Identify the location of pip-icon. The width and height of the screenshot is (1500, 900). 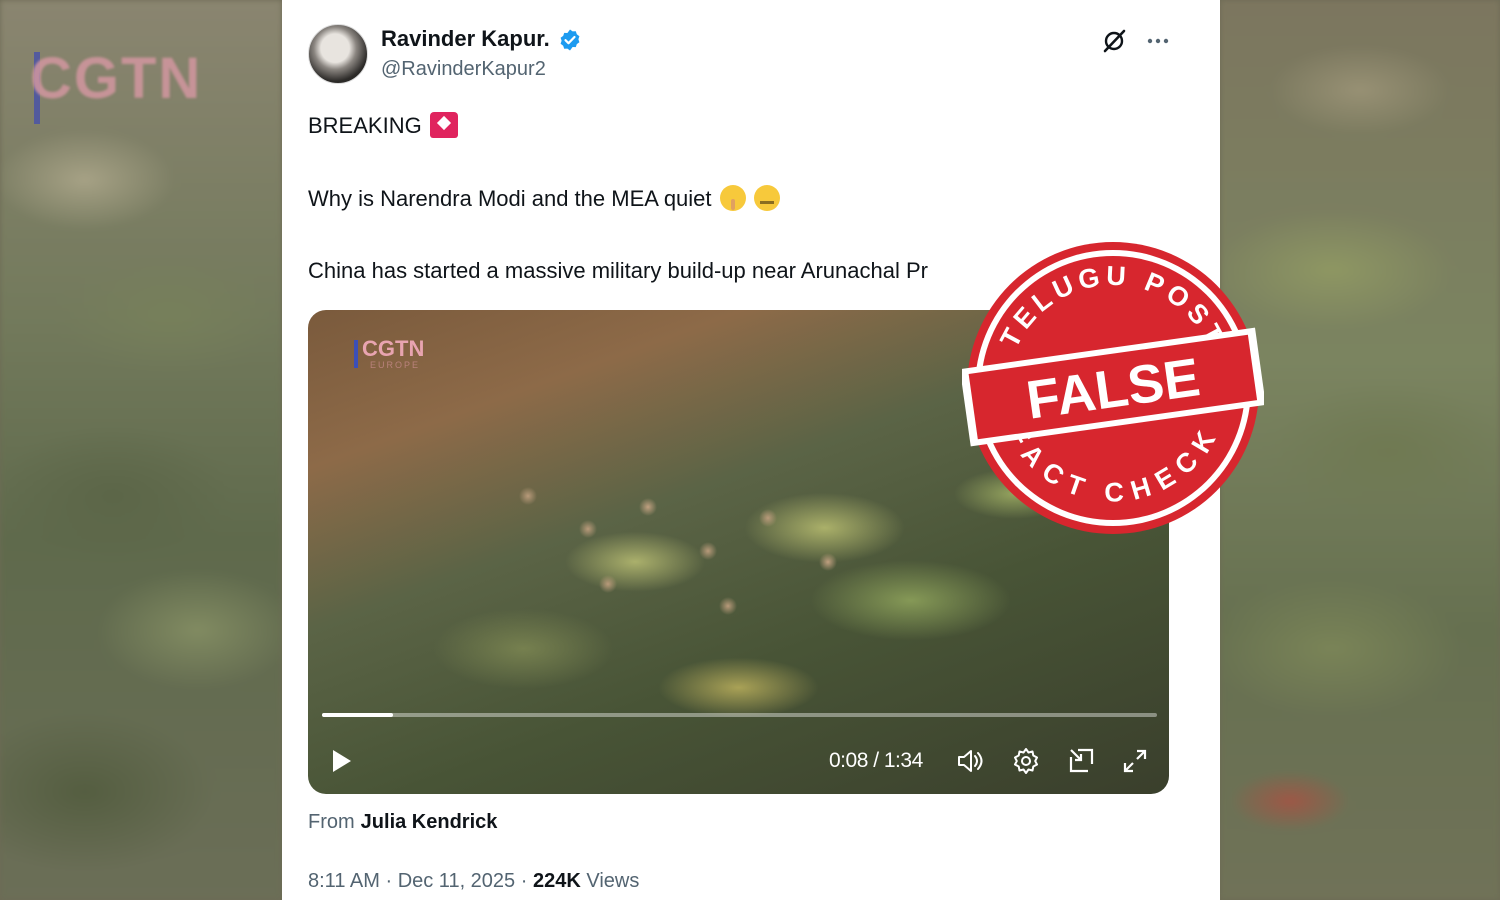
(1081, 761).